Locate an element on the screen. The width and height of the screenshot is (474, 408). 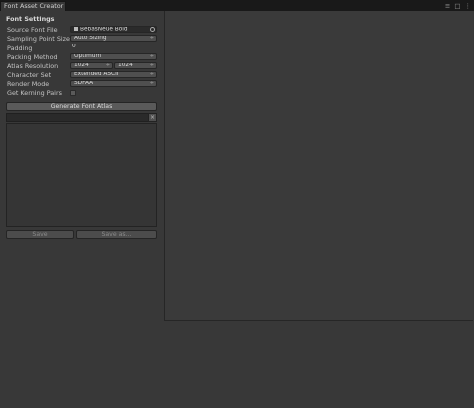
window-maximize-icon: □ is located at coordinates (457, 6).